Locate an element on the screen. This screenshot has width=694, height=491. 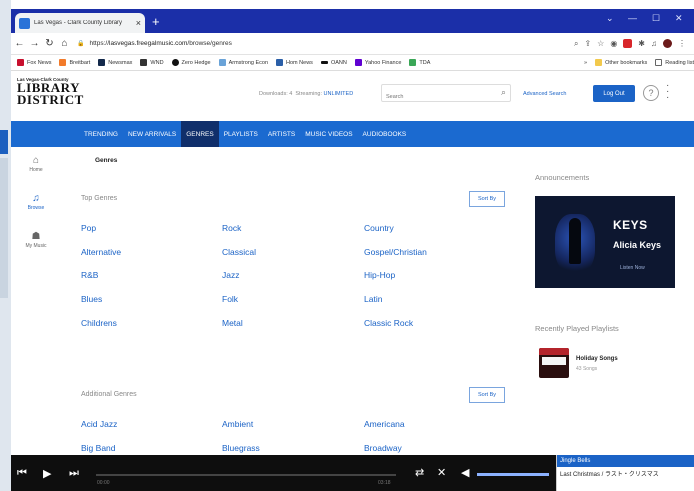
close-tab-icon: × is located at coordinates (138, 23).